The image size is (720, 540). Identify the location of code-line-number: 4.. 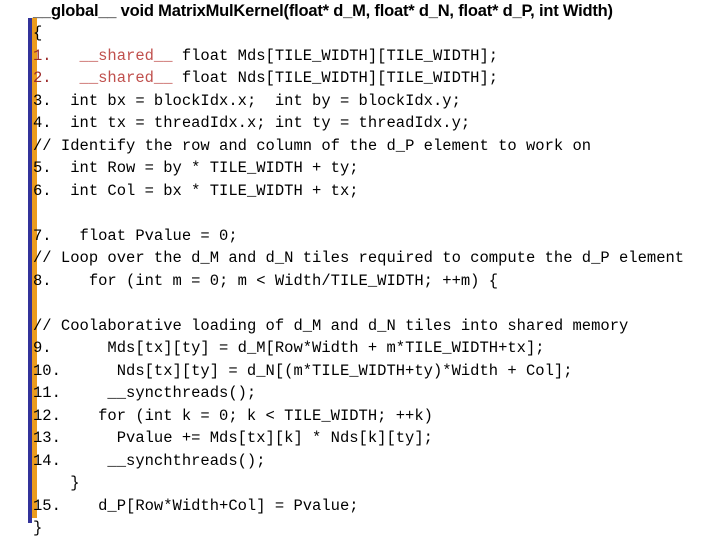
(42, 123).